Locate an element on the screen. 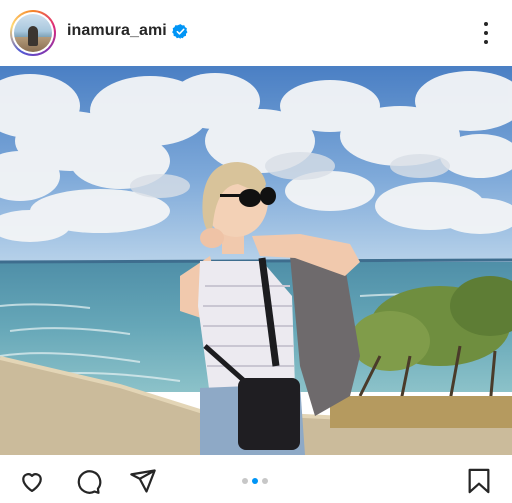  action-bar is located at coordinates (256, 479).